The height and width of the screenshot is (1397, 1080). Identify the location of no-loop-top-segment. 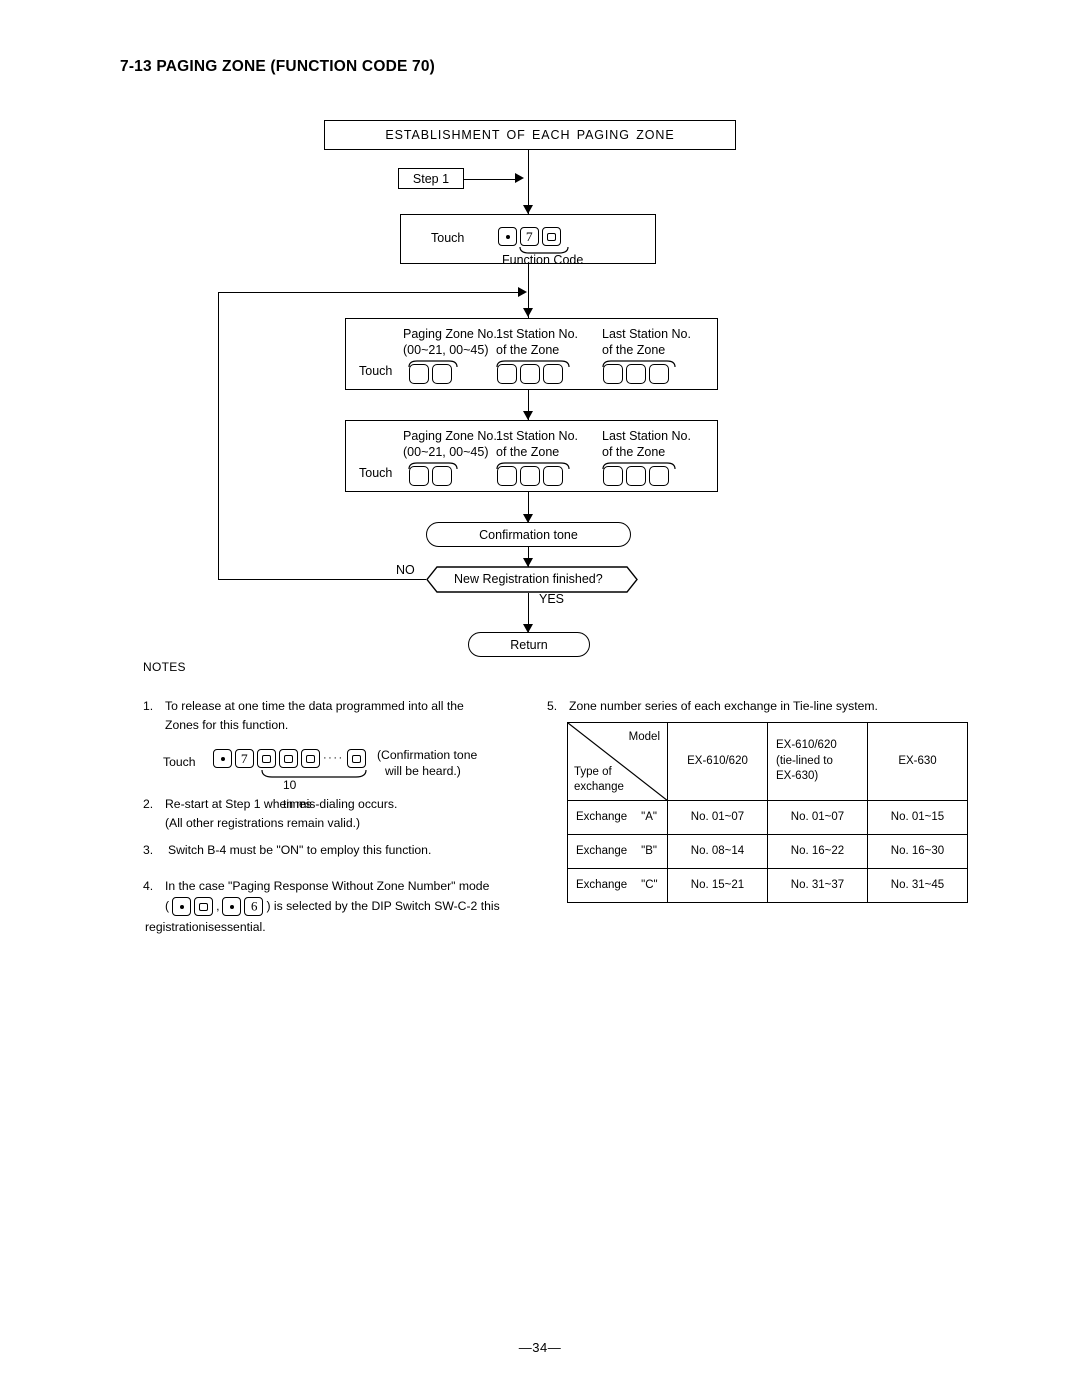
(369, 292).